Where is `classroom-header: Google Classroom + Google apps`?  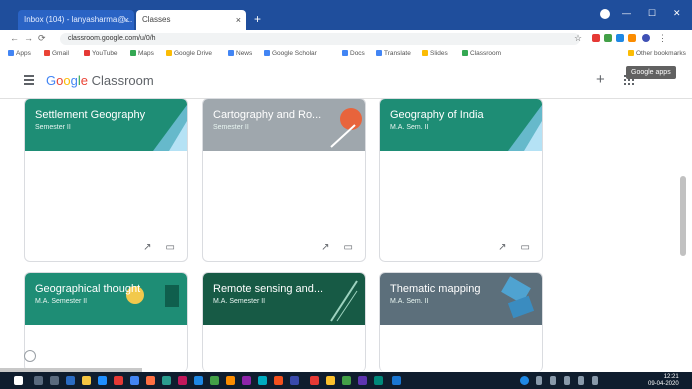 classroom-header: Google Classroom + Google apps is located at coordinates (346, 80).